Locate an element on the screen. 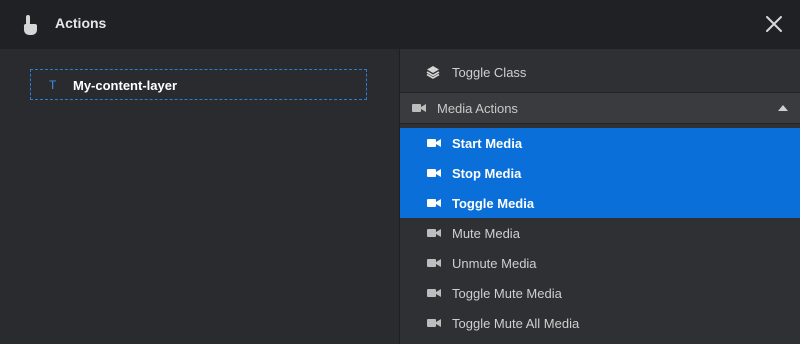 The image size is (800, 344). toggle-class-action: Toggle Class is located at coordinates (600, 72).